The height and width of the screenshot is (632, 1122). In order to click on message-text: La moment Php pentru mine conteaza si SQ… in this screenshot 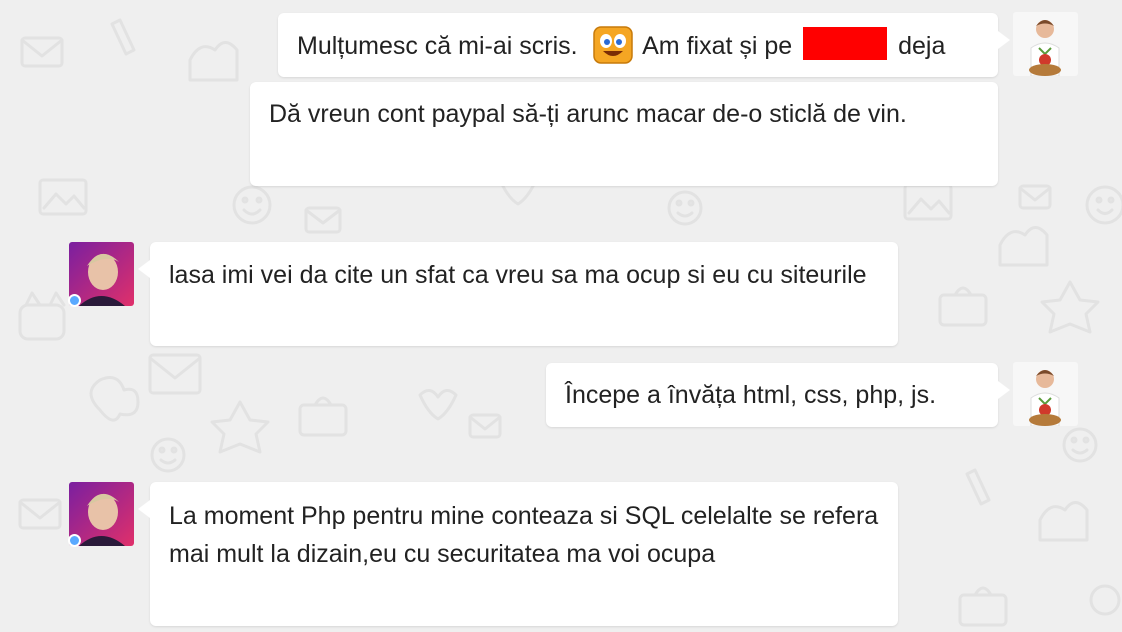, I will do `click(524, 535)`.